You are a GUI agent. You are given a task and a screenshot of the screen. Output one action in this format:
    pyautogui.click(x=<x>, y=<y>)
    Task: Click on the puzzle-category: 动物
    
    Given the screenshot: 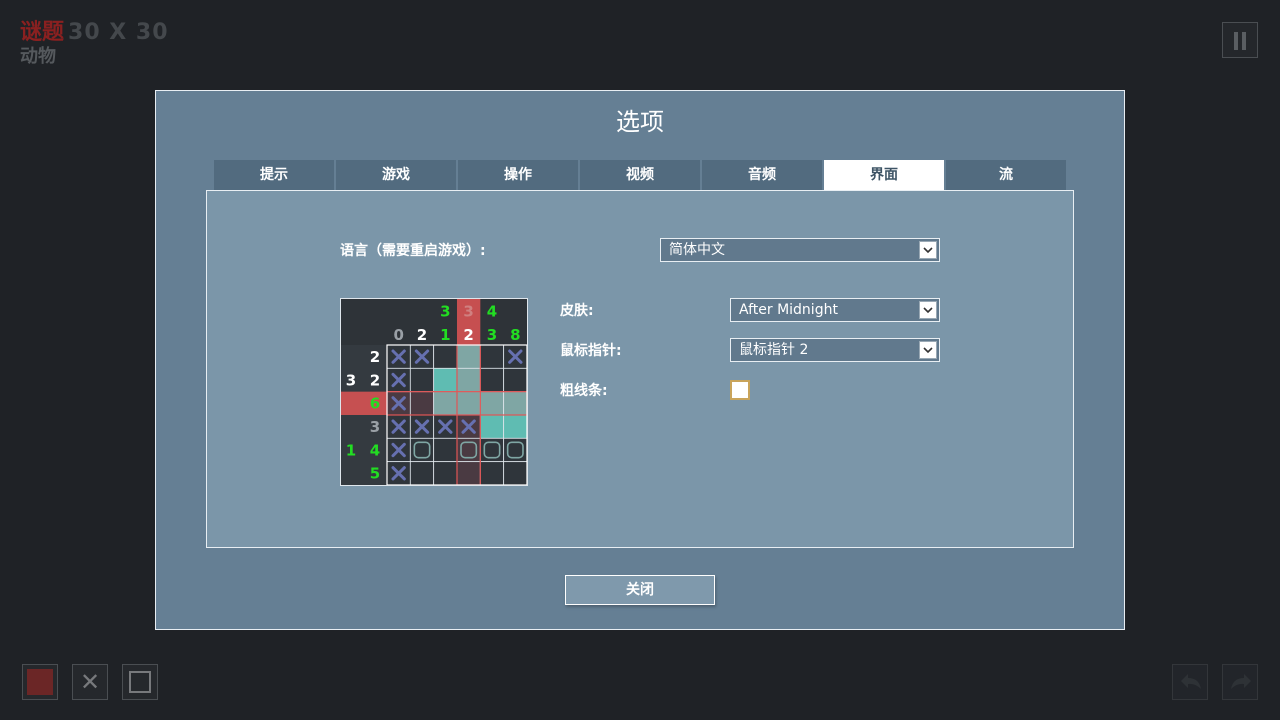 What is the action you would take?
    pyautogui.click(x=38, y=56)
    